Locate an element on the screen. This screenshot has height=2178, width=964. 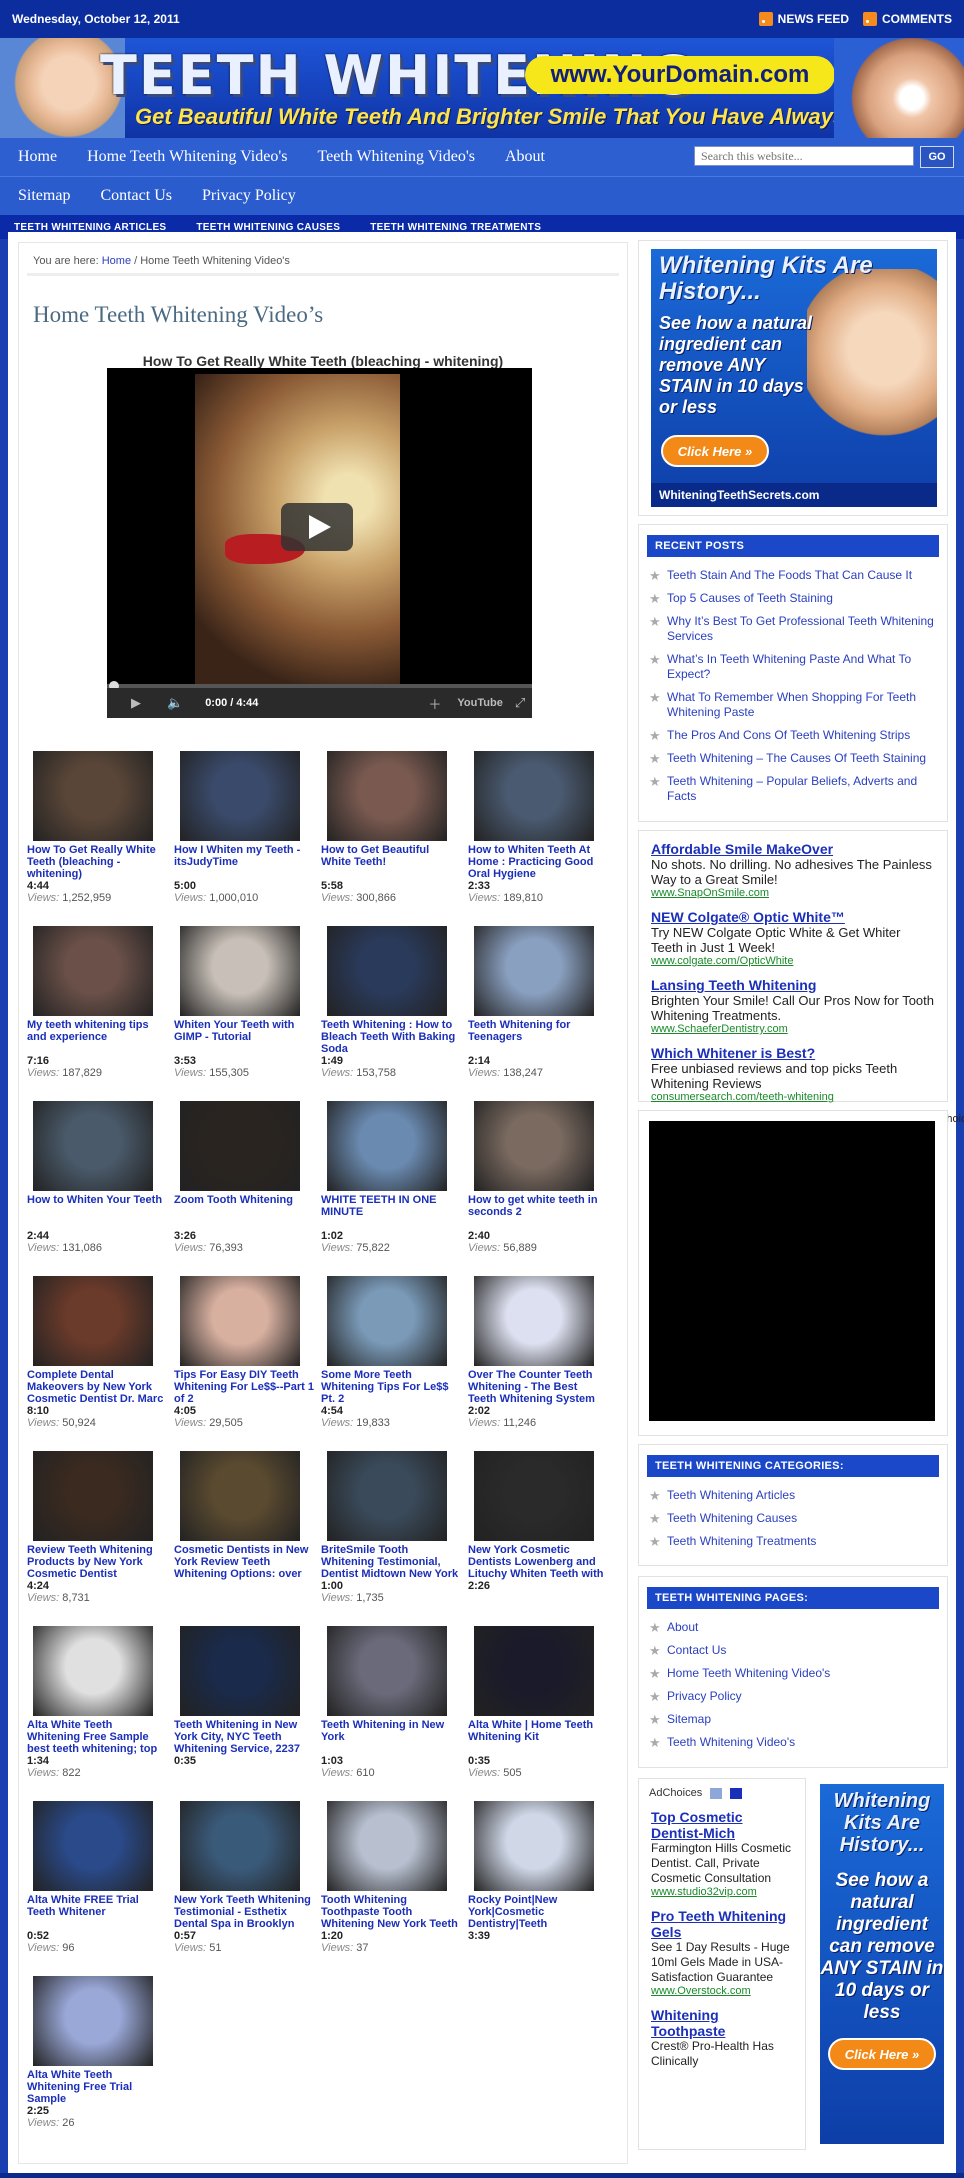
page-link: ★ Teeth Whitening Video's is located at coordinates (793, 1743).